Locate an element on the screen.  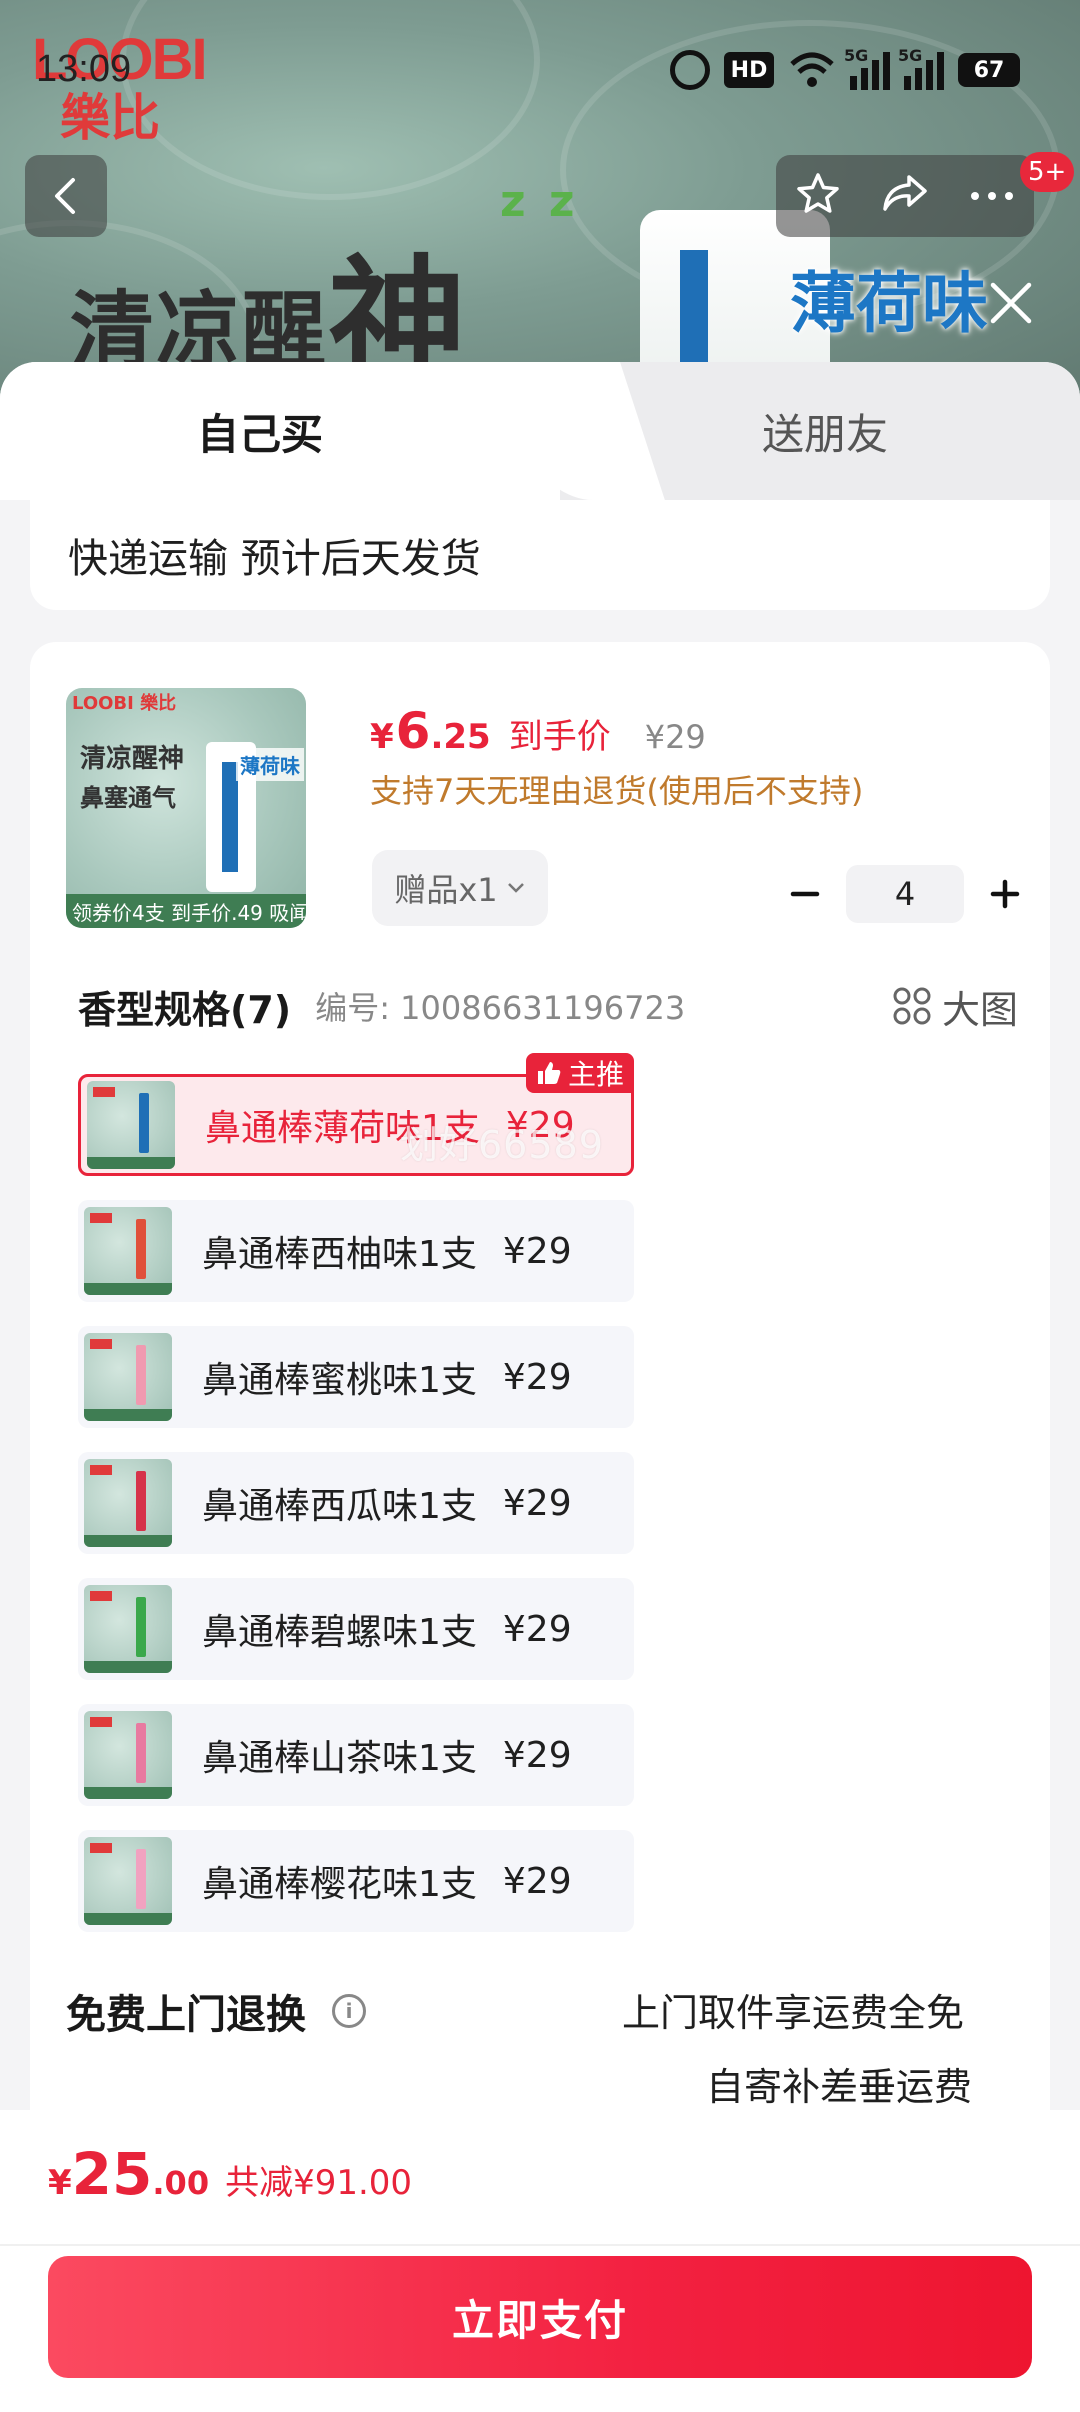
price-line: ¥ 6 .25 到手价 ¥29 is located at coordinates (538, 731).